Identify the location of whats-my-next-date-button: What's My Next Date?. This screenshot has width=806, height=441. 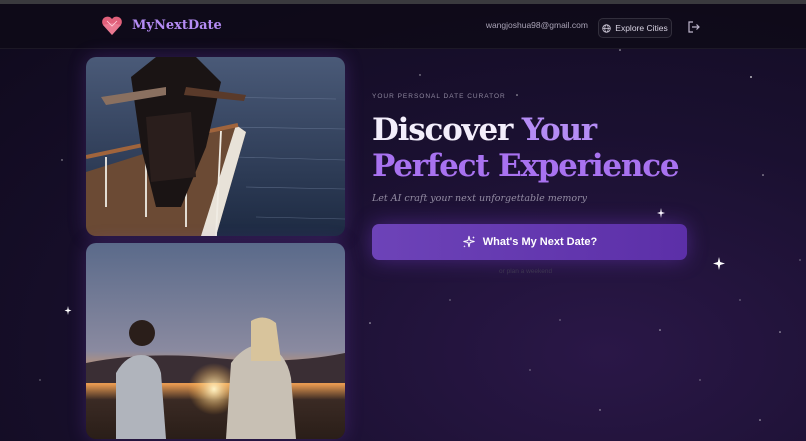
(529, 242).